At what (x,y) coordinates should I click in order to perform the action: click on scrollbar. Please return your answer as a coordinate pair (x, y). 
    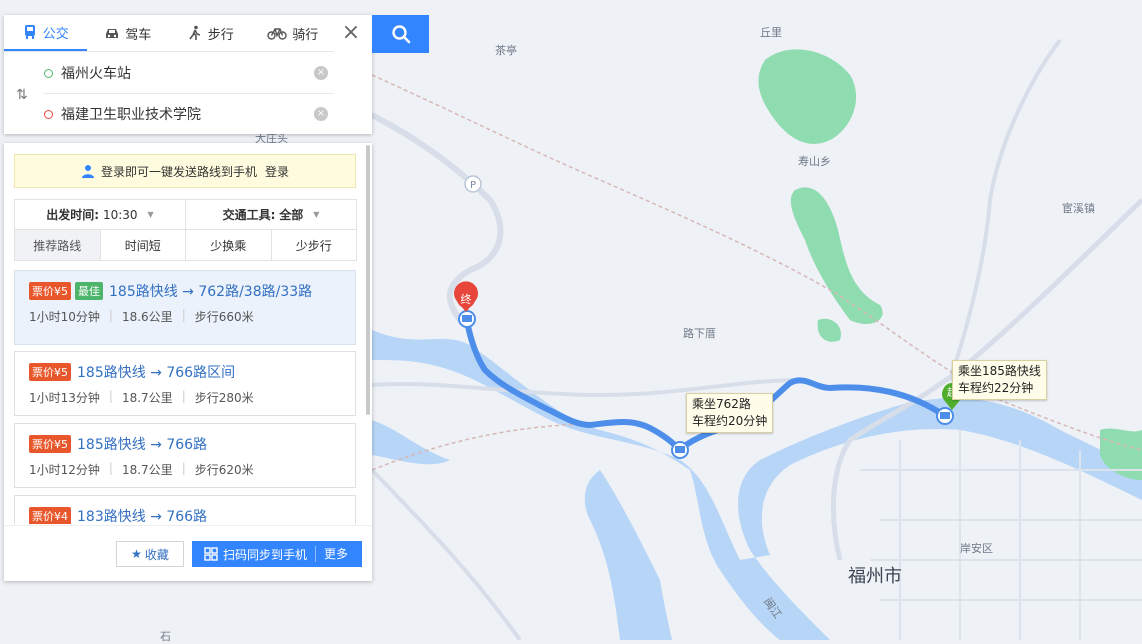
    Looking at the image, I should click on (368, 280).